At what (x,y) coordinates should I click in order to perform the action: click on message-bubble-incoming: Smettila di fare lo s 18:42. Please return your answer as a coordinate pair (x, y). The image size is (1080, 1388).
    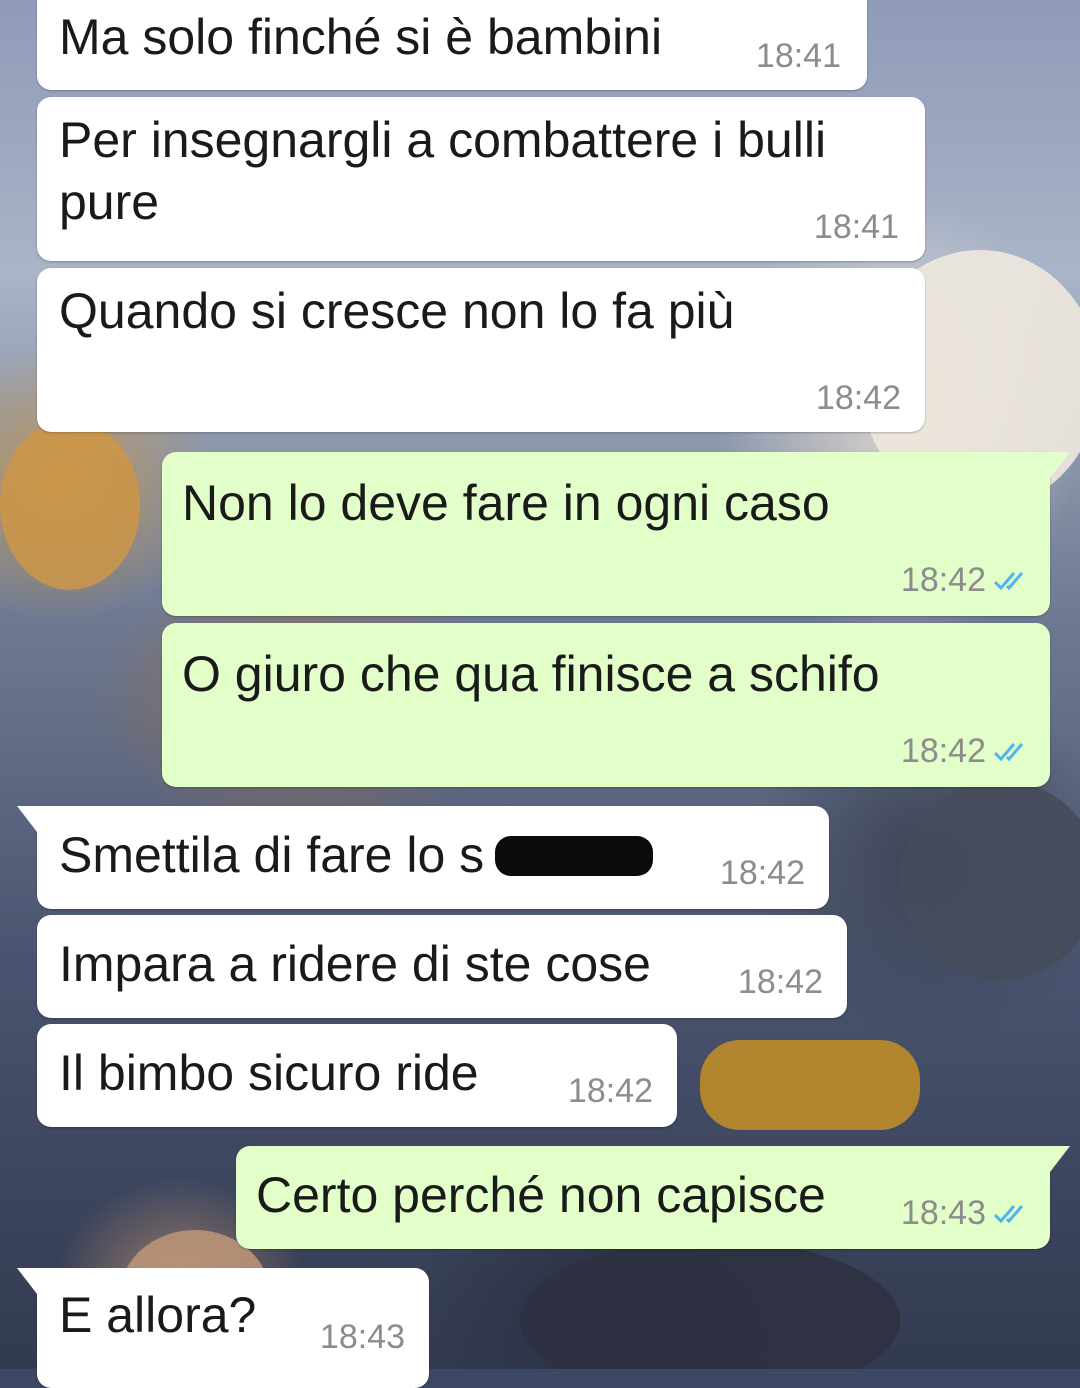
    Looking at the image, I should click on (423, 857).